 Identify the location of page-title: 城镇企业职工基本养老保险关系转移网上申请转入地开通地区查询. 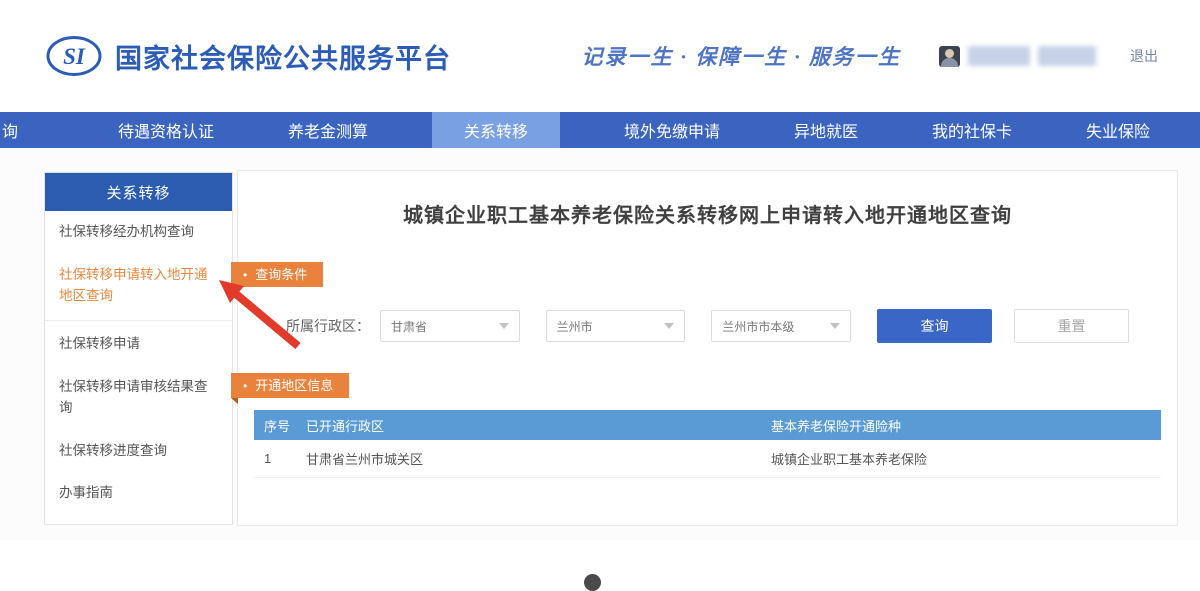
(707, 216).